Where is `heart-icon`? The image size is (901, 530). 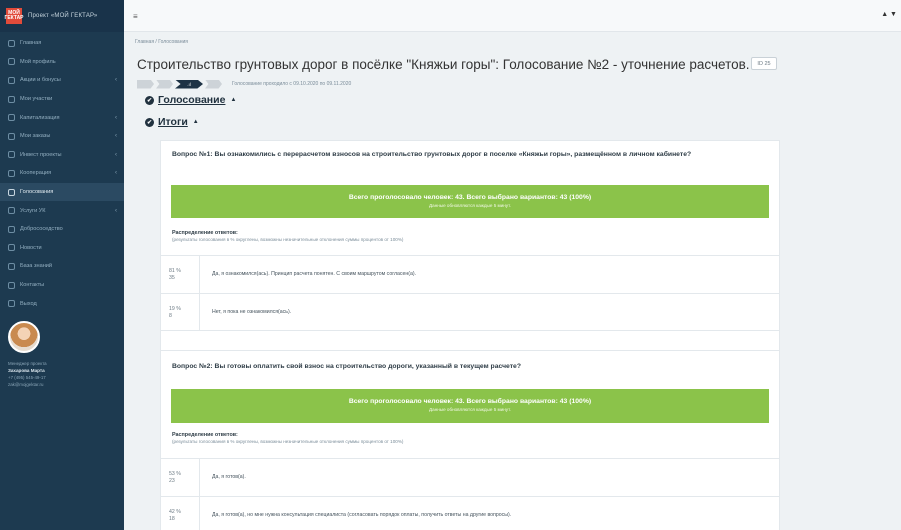
heart-icon is located at coordinates (11, 229).